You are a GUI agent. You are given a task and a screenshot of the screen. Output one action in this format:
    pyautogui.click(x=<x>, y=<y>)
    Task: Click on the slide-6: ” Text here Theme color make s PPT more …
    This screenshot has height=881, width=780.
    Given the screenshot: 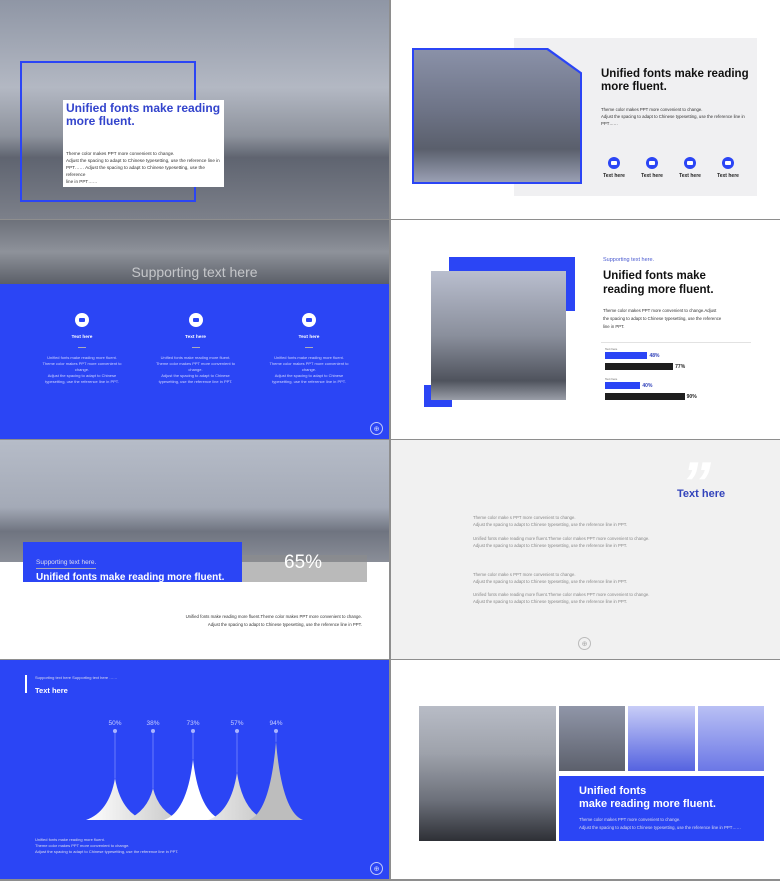 What is the action you would take?
    pyautogui.click(x=585, y=549)
    